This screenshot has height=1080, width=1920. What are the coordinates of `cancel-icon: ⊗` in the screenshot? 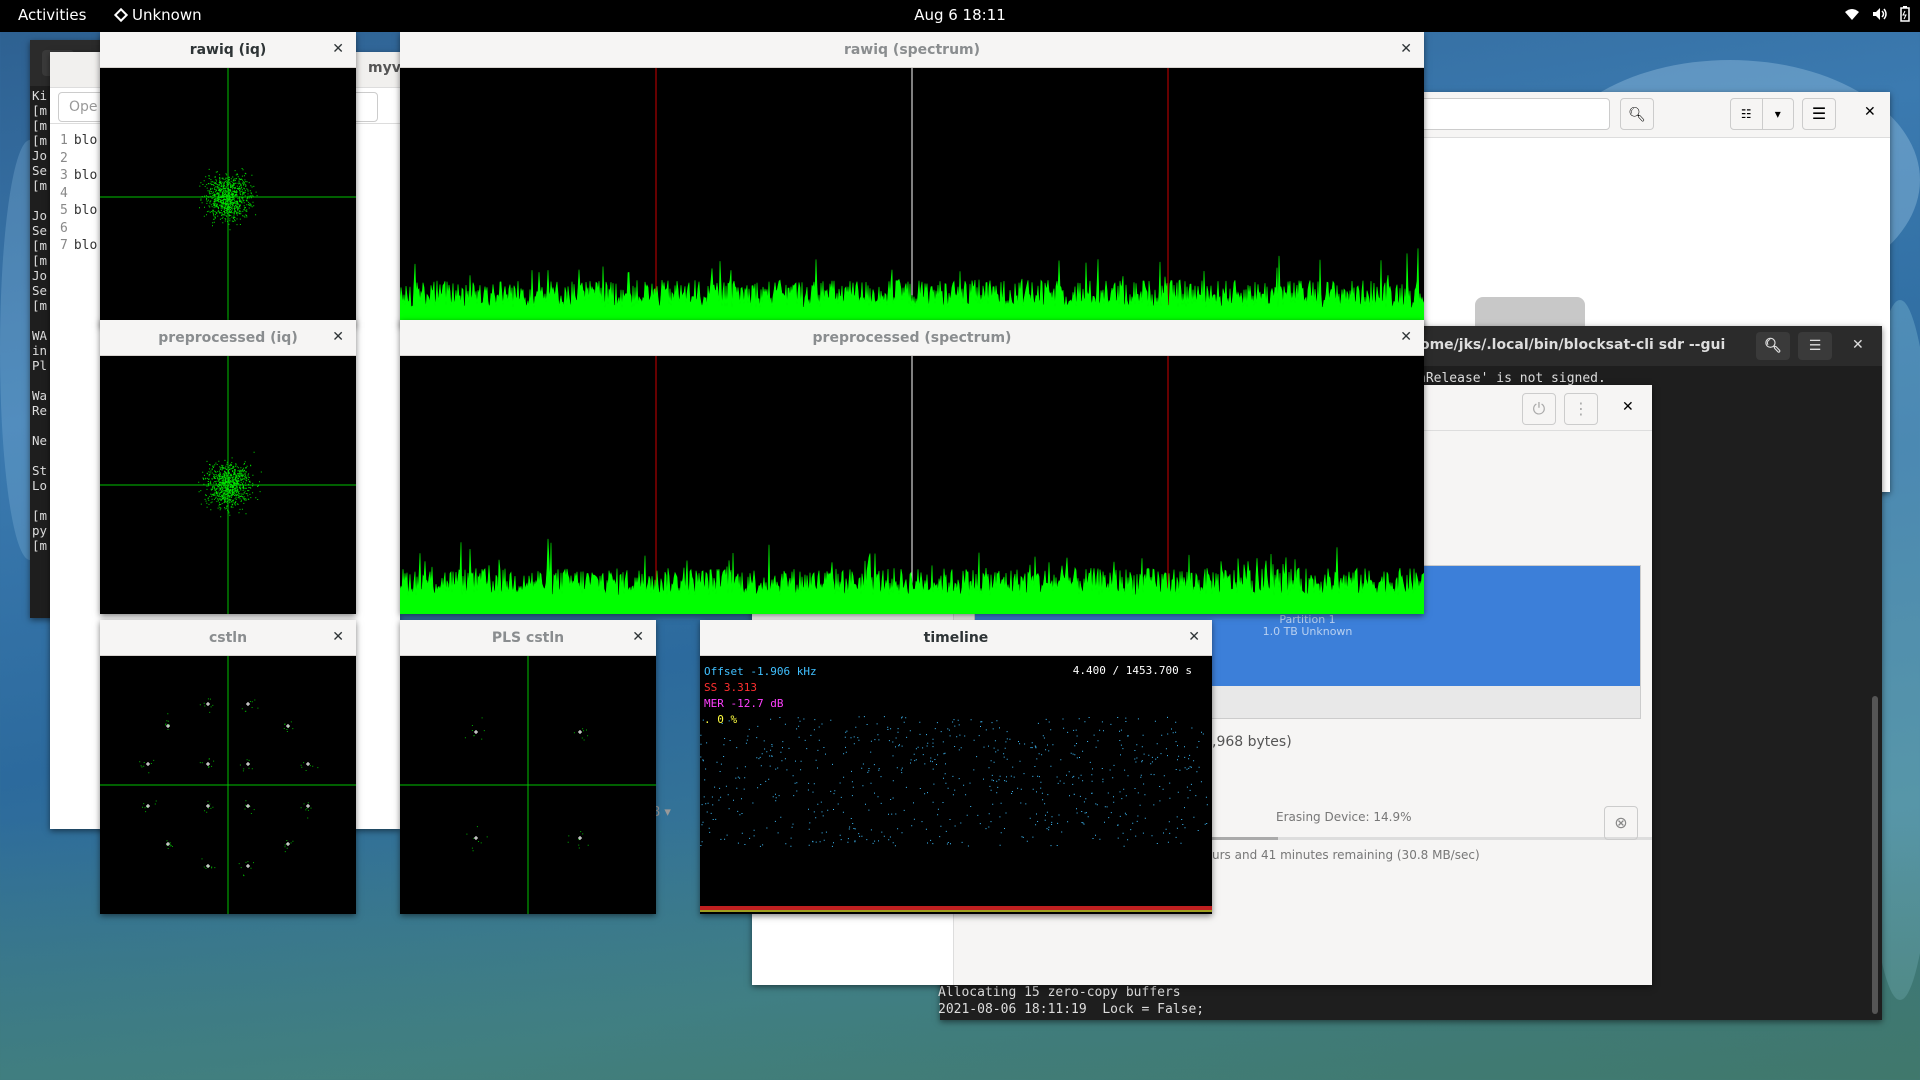 It's located at (1621, 822).